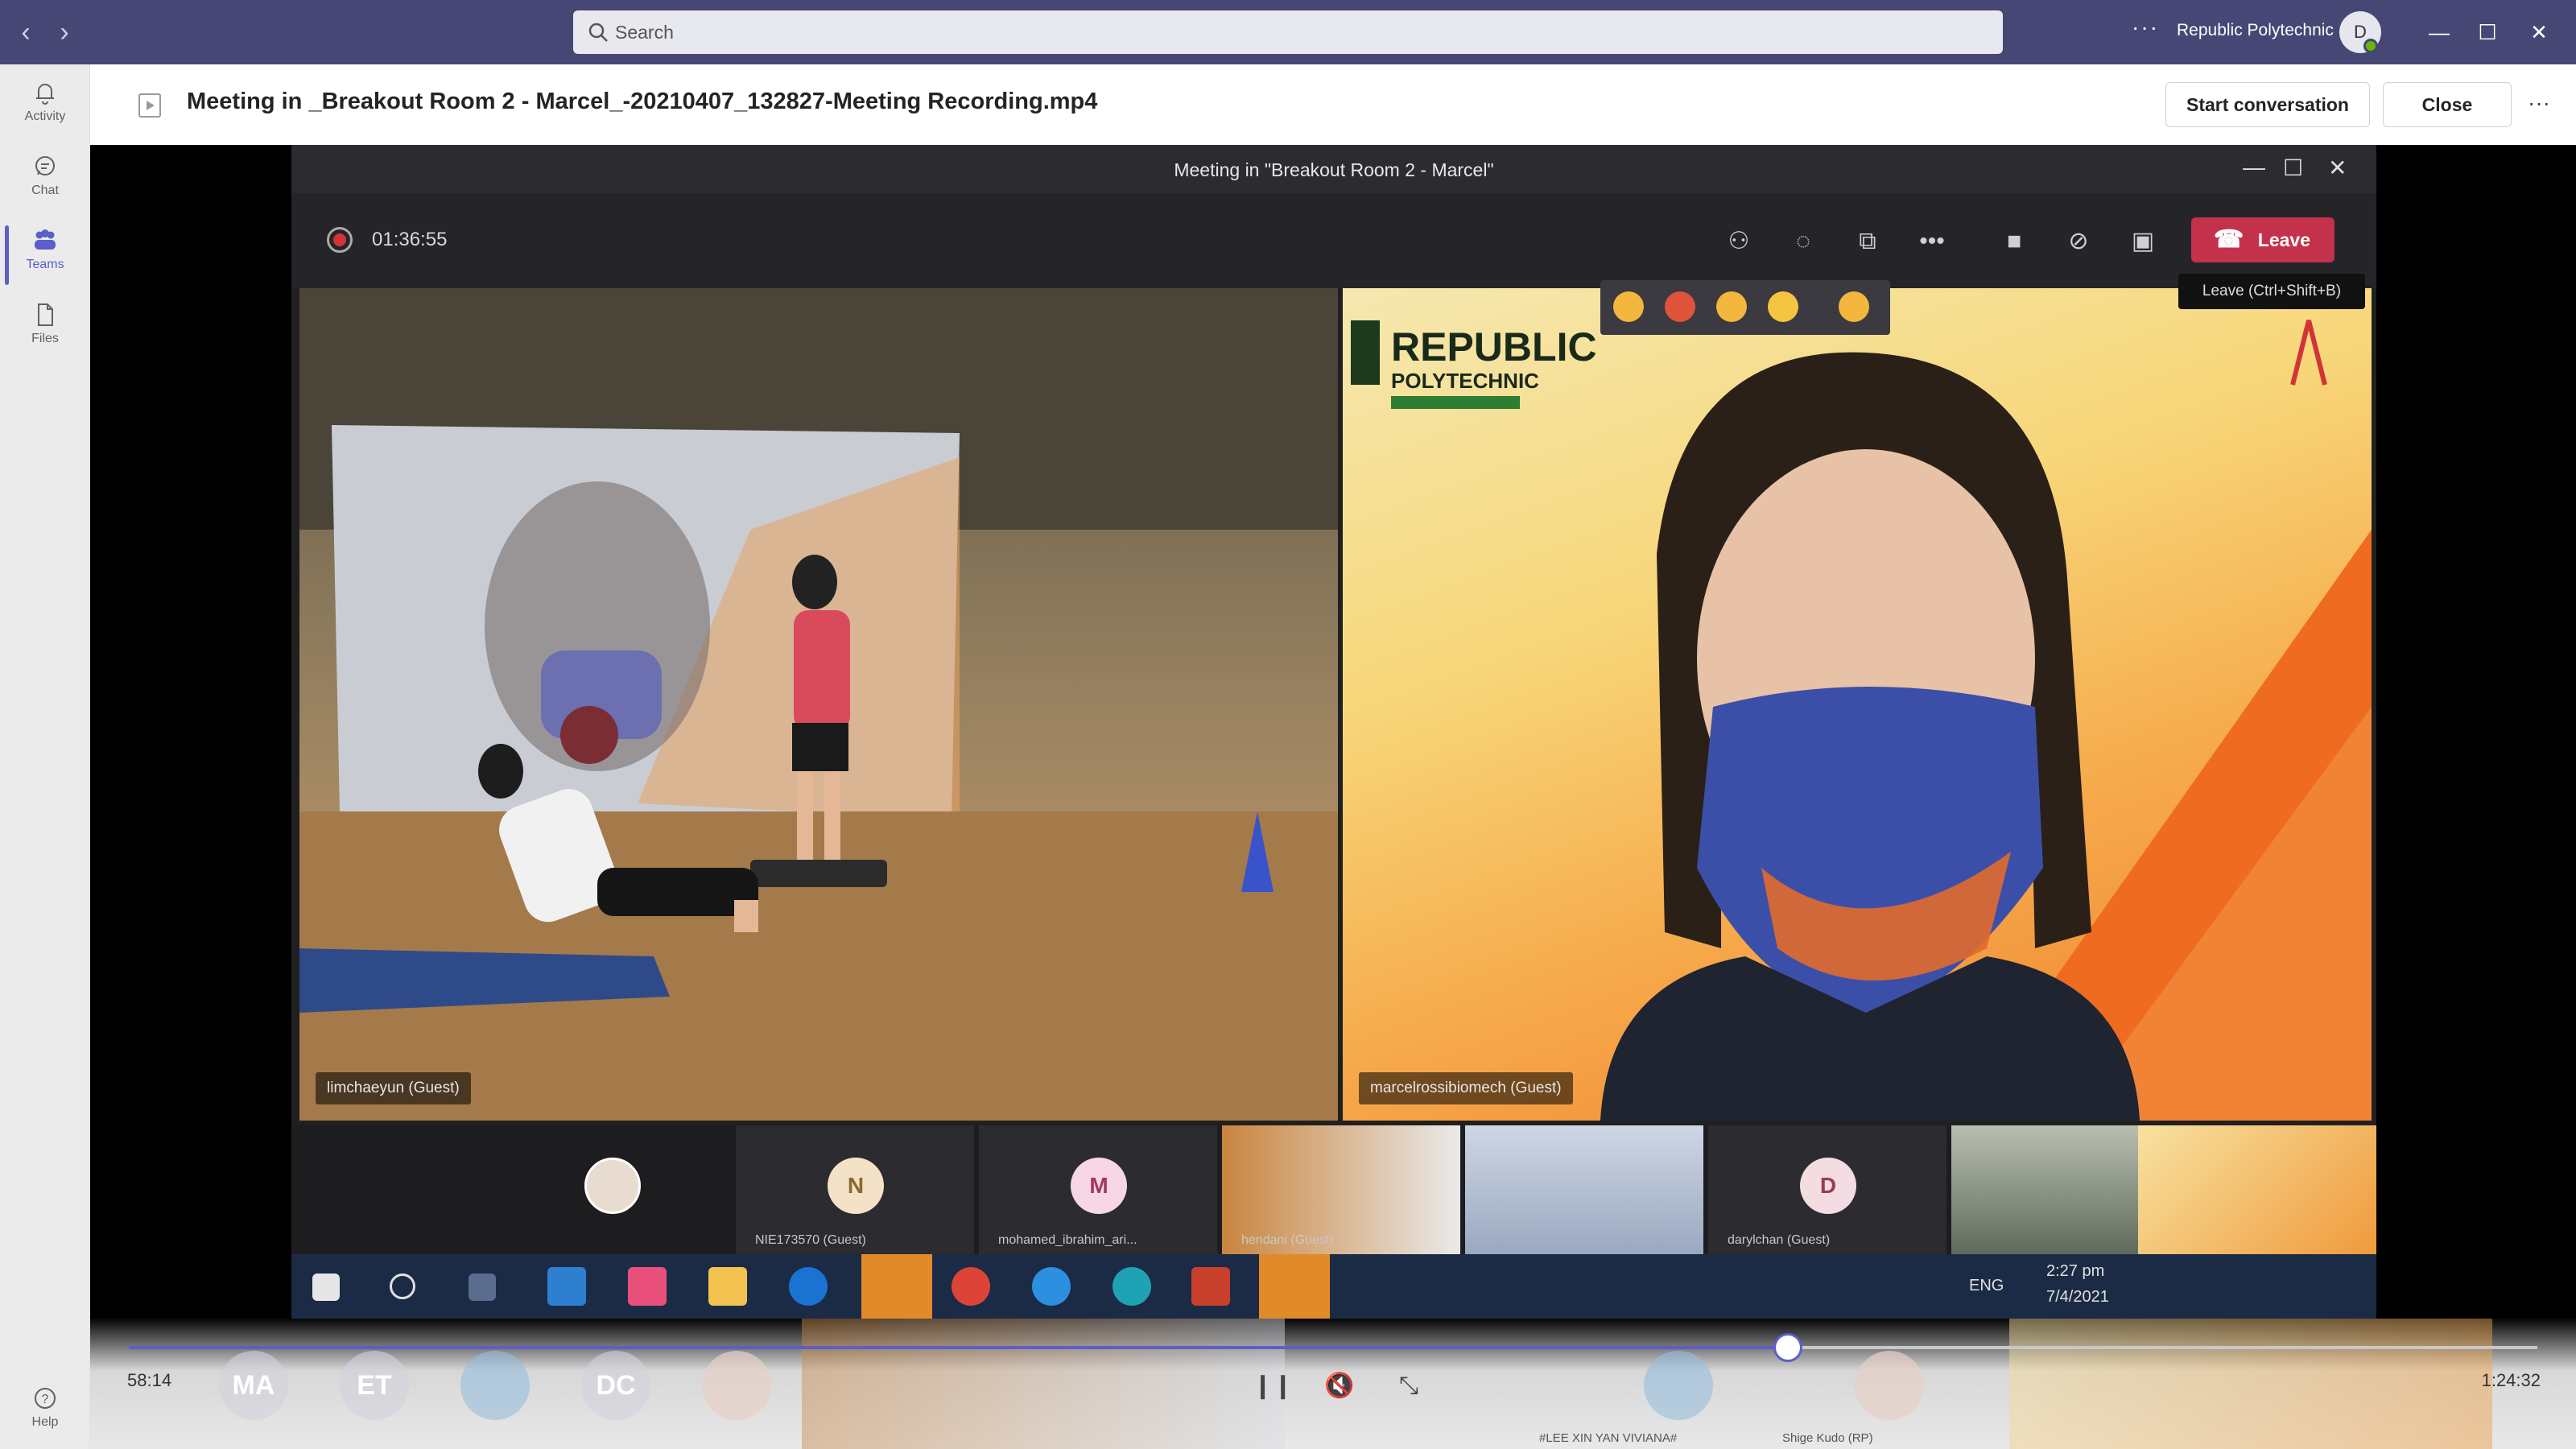 Image resolution: width=2576 pixels, height=1449 pixels. I want to click on laugh-reaction-icon, so click(1783, 306).